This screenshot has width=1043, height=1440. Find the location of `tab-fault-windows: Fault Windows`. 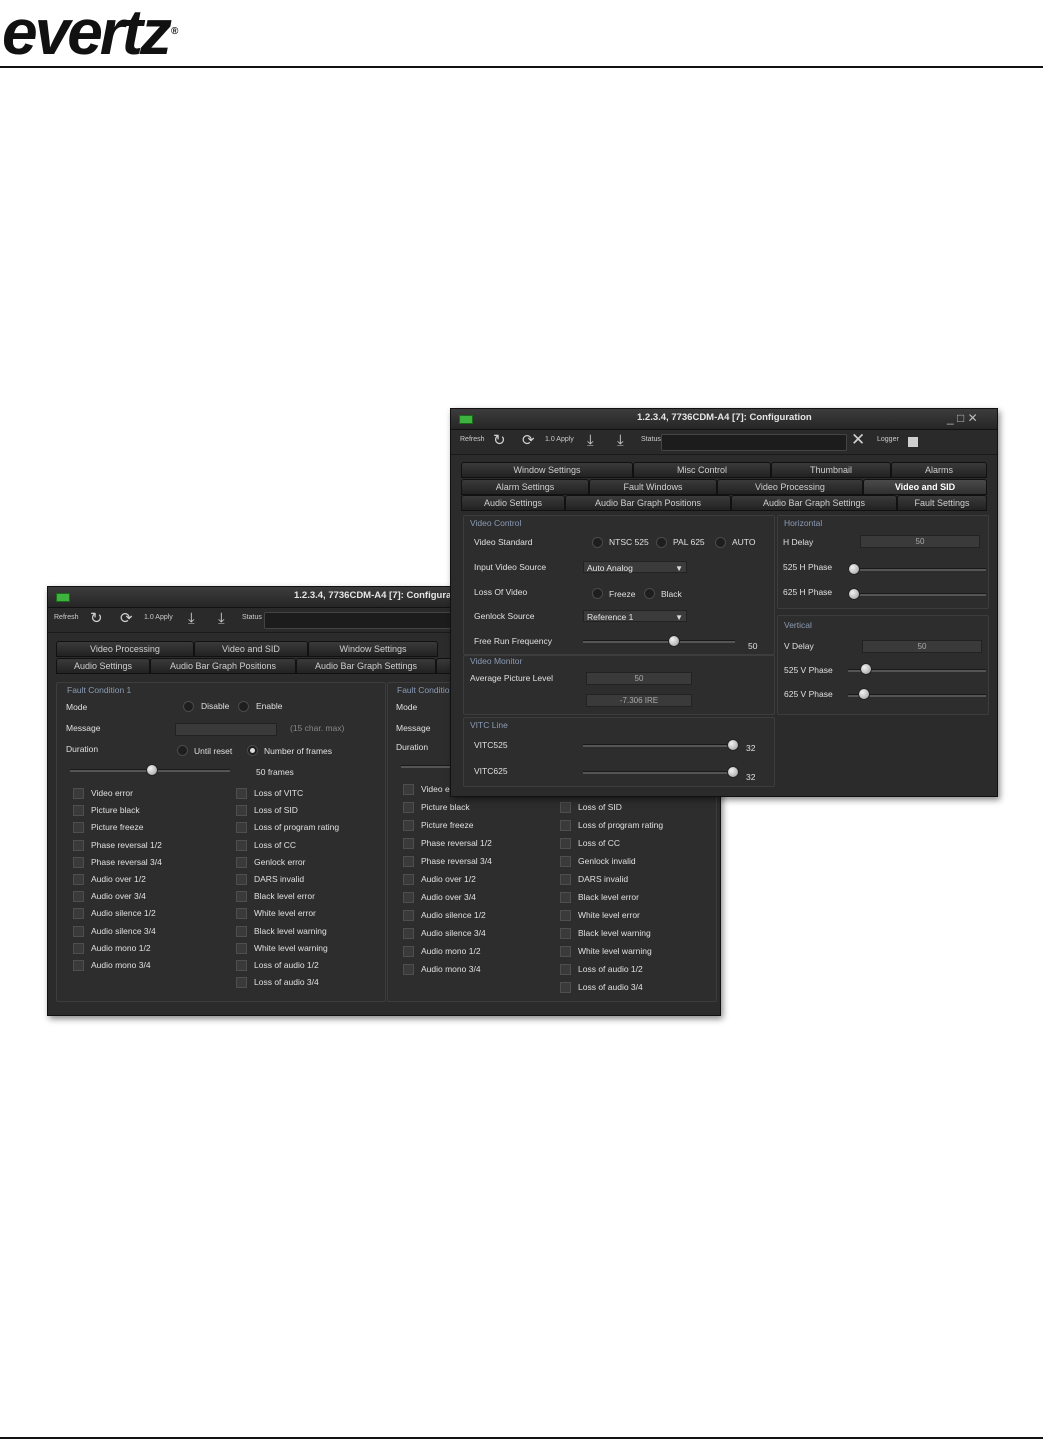

tab-fault-windows: Fault Windows is located at coordinates (653, 487).